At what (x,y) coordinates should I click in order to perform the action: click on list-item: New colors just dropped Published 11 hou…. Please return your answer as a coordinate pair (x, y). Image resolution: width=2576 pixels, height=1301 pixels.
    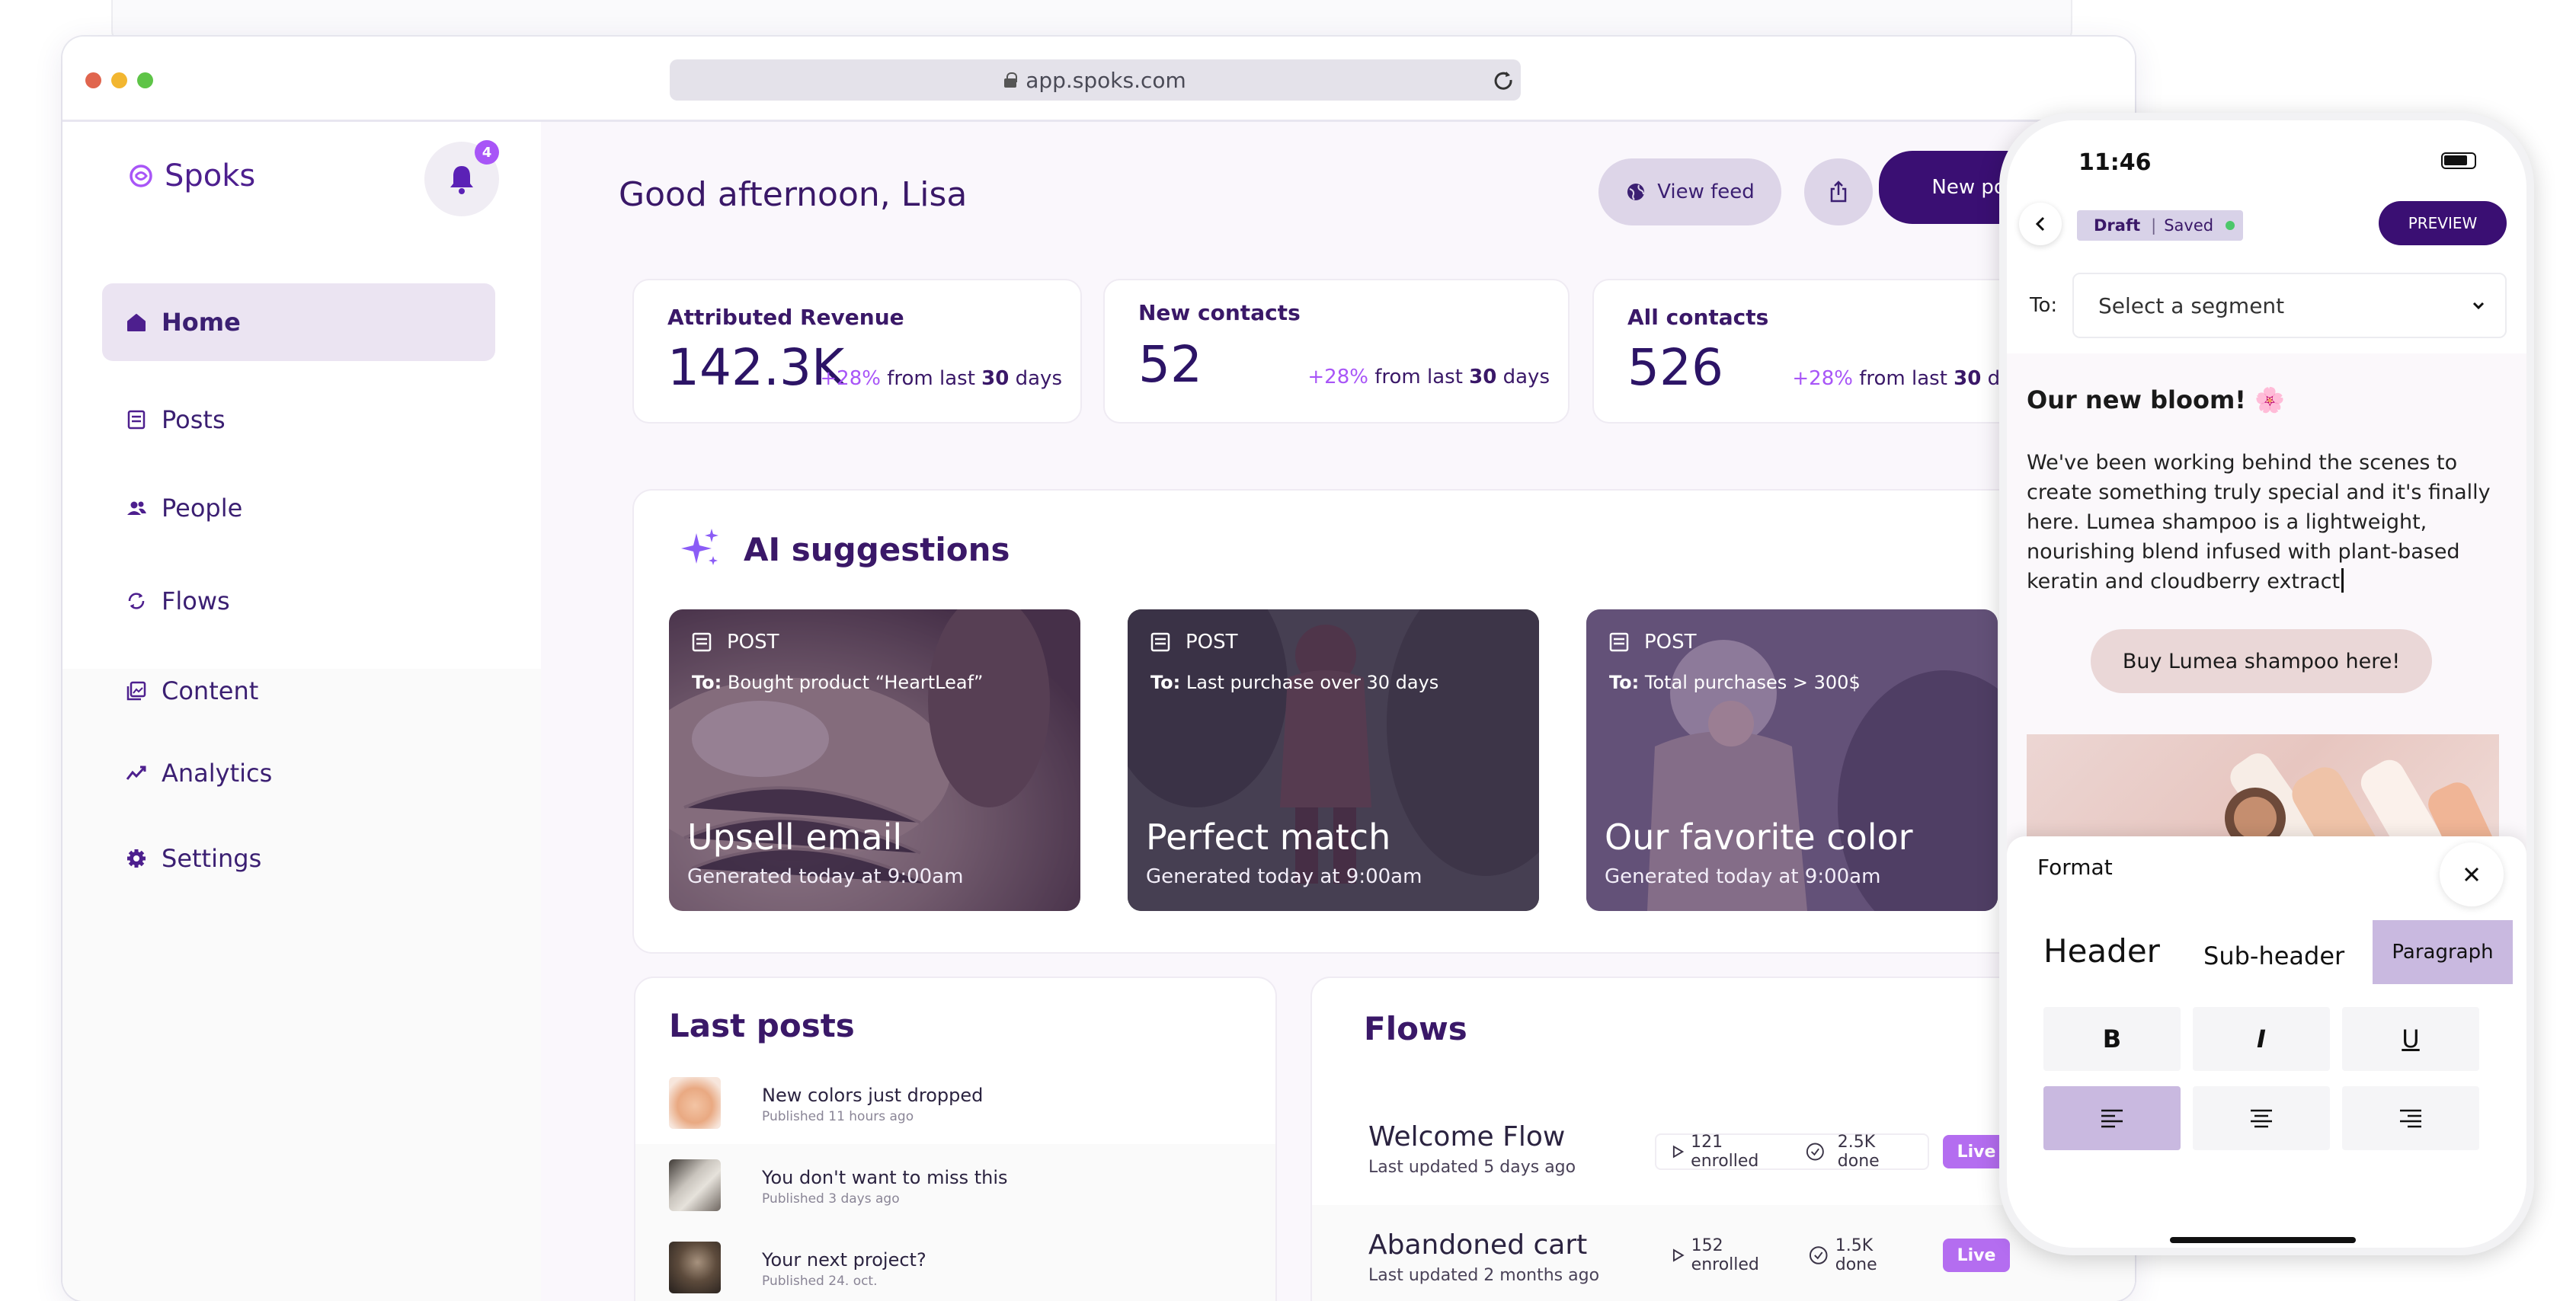
    Looking at the image, I should click on (955, 1103).